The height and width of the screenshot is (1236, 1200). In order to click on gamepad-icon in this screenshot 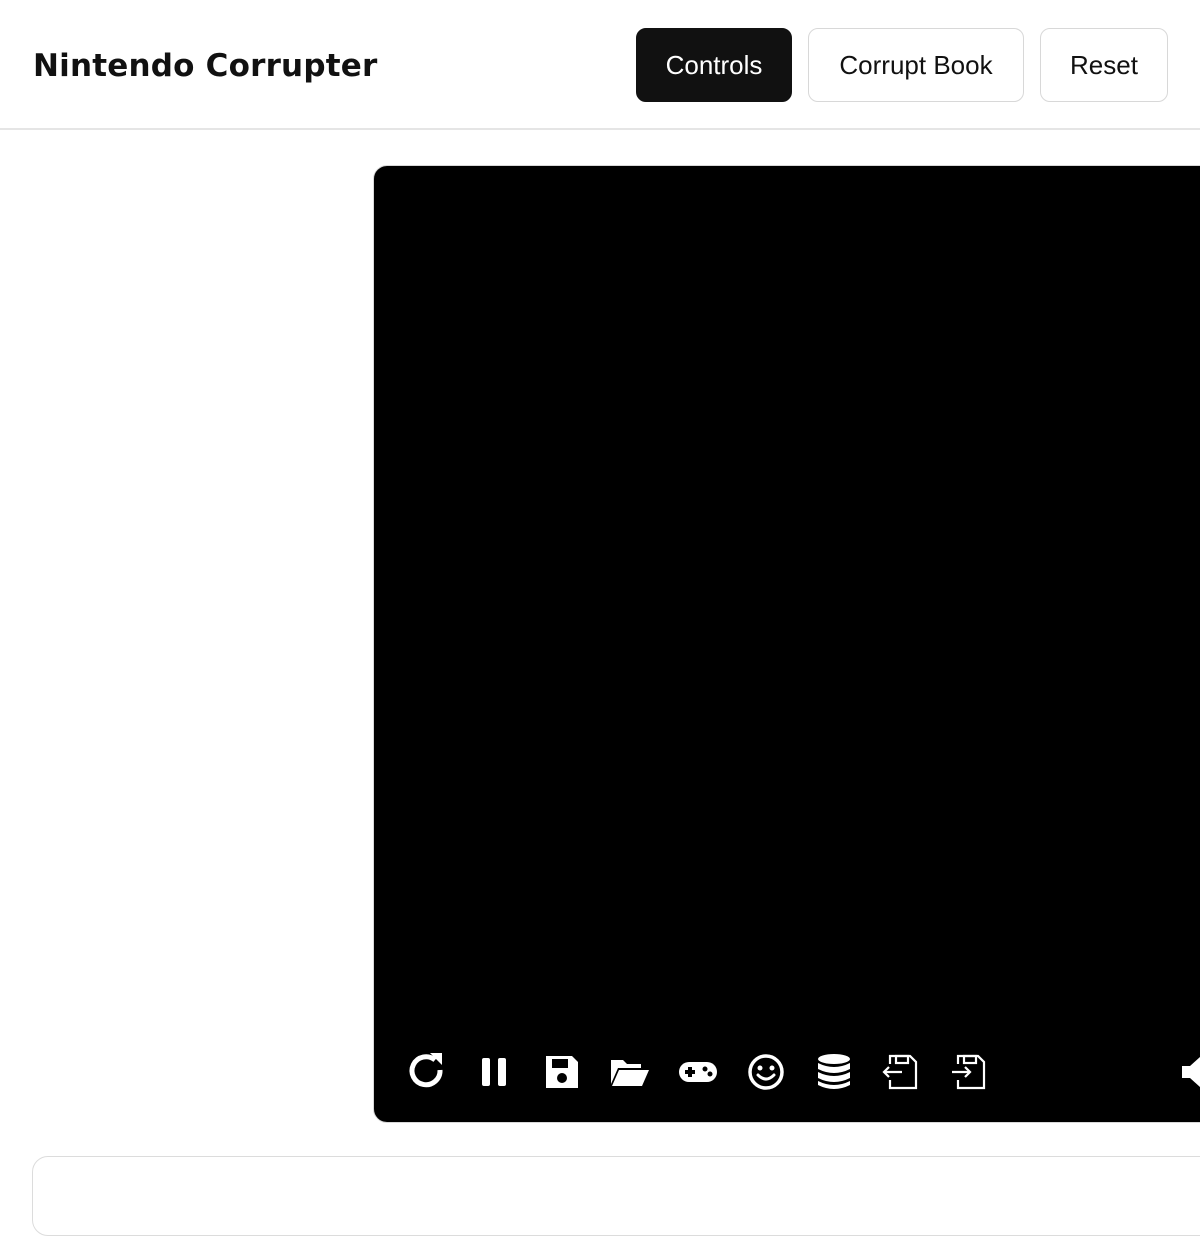, I will do `click(698, 1072)`.